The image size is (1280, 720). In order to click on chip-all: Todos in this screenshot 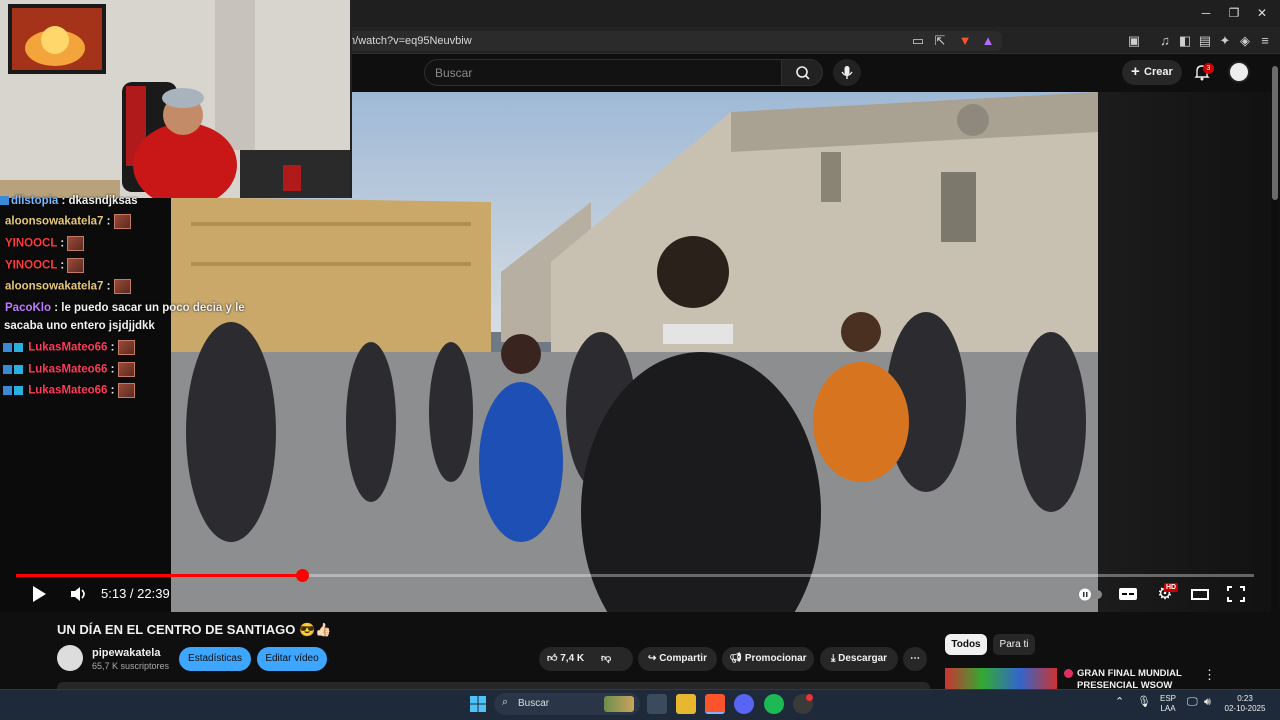, I will do `click(966, 644)`.